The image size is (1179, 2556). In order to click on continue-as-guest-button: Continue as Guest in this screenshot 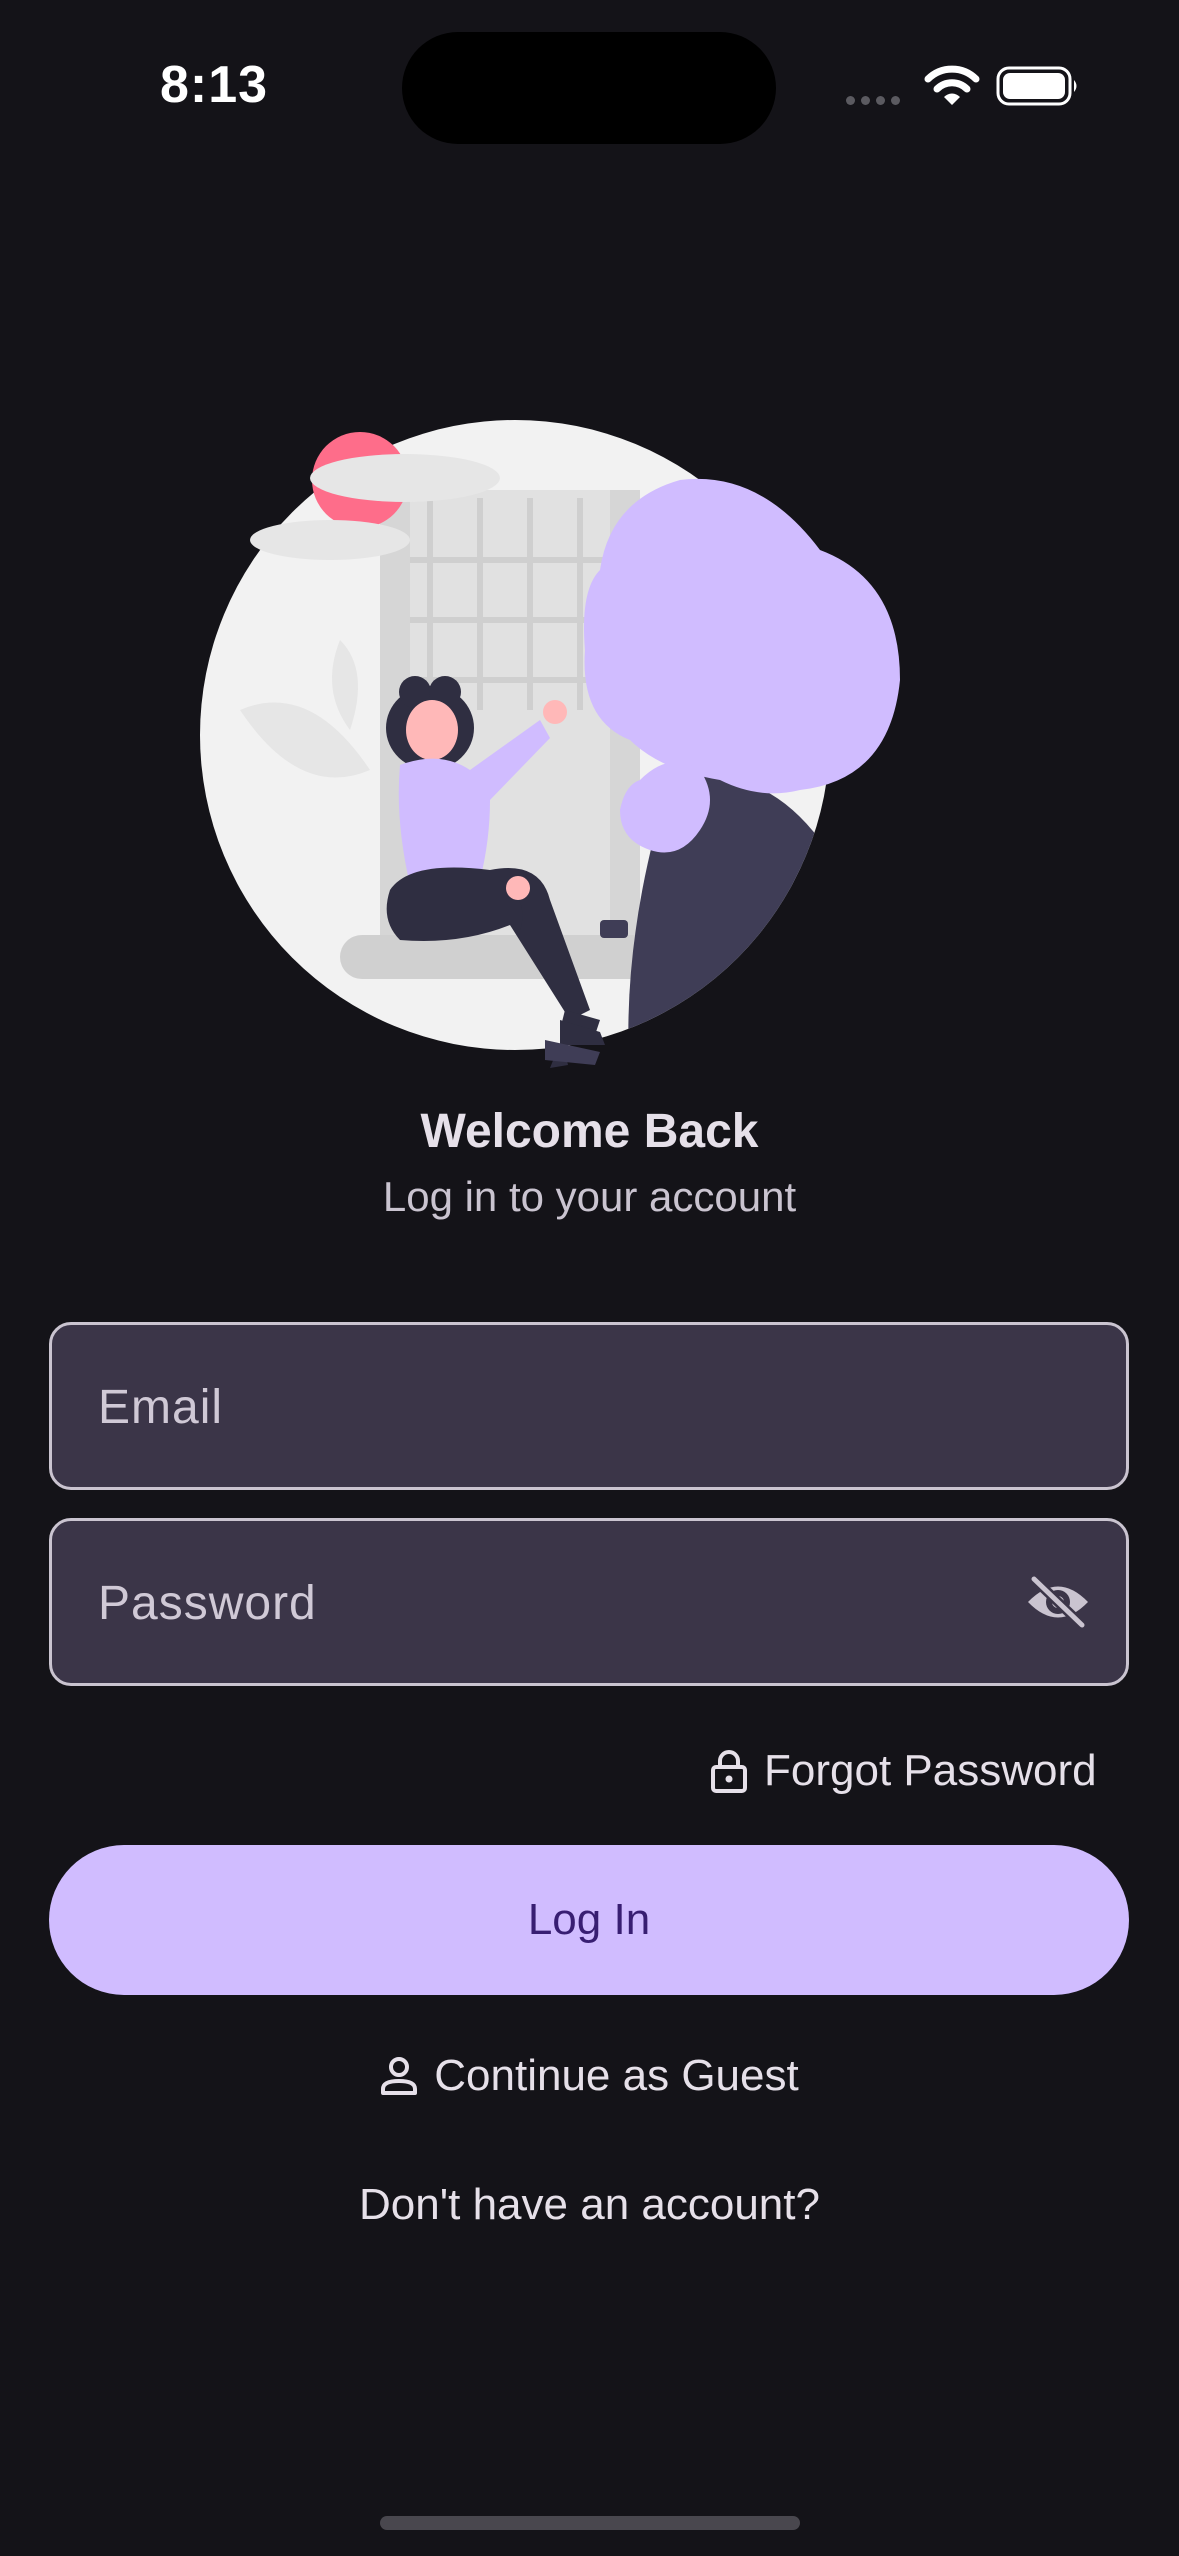, I will do `click(589, 2076)`.